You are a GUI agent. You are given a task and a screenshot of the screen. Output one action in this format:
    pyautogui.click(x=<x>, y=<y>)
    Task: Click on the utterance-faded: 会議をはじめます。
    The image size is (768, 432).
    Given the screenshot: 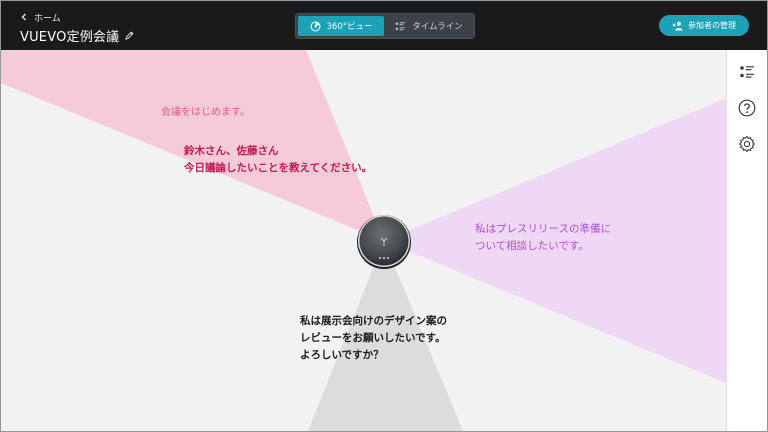 What is the action you would take?
    pyautogui.click(x=205, y=112)
    